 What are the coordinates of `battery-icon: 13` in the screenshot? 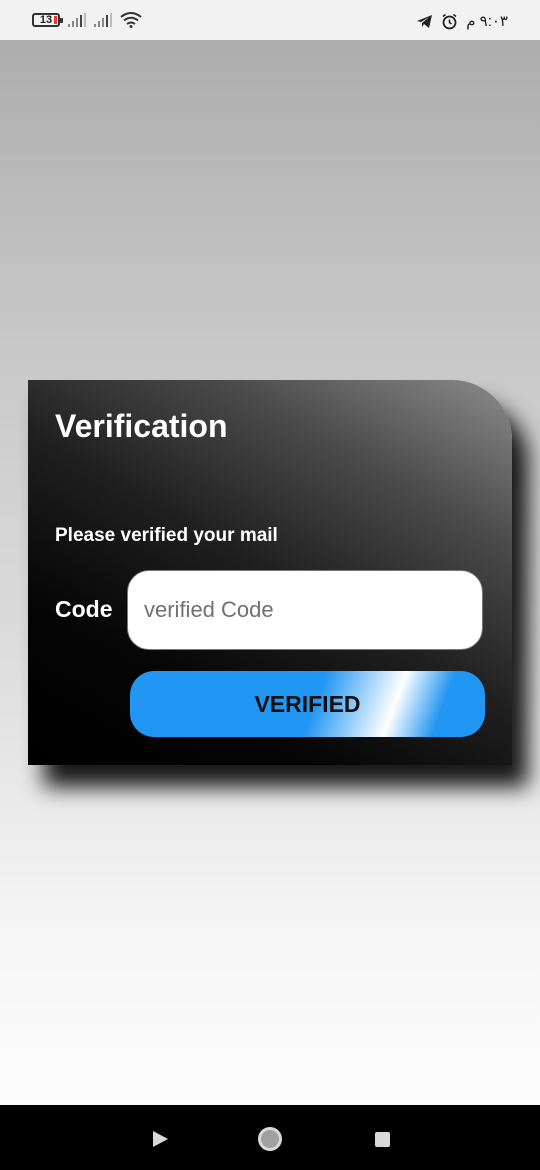 It's located at (47, 20).